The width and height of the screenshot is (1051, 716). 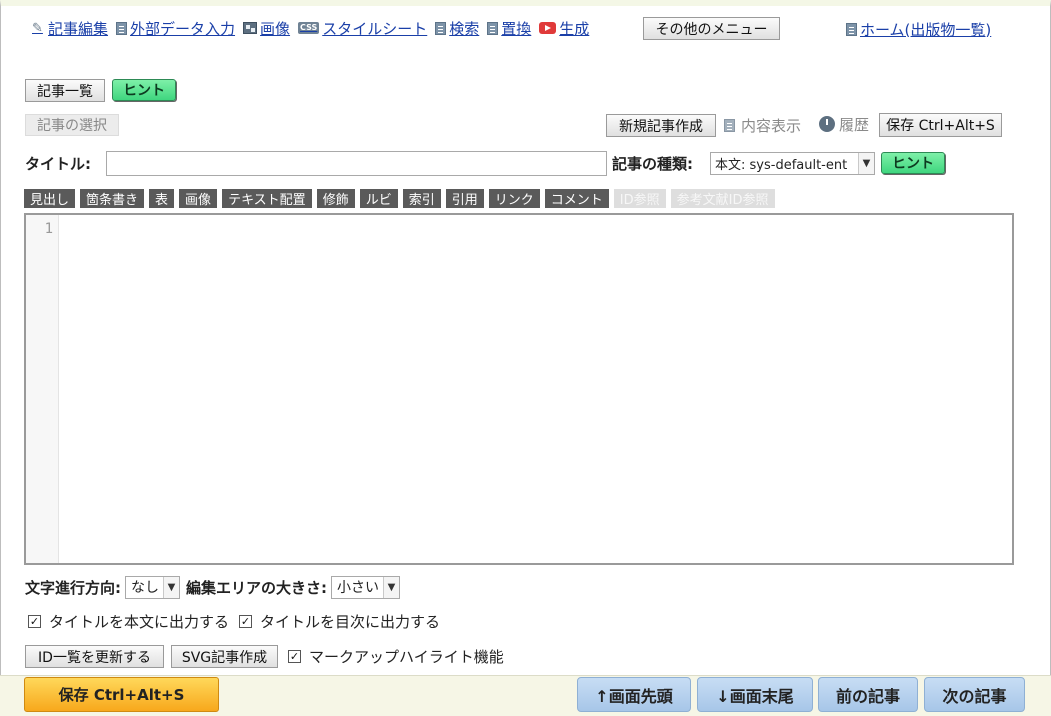 What do you see at coordinates (358, 588) in the screenshot?
I see `editor-size-value: 小さい` at bounding box center [358, 588].